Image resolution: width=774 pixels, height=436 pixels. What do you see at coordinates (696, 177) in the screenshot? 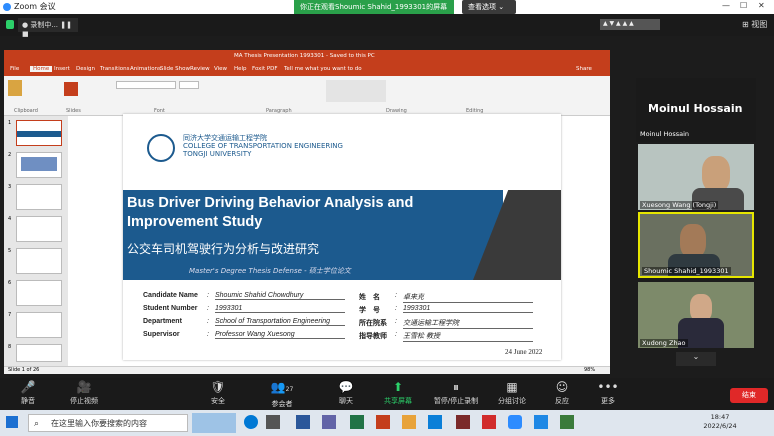
I see `participant-video: Xuesong Wang (Tongji)` at bounding box center [696, 177].